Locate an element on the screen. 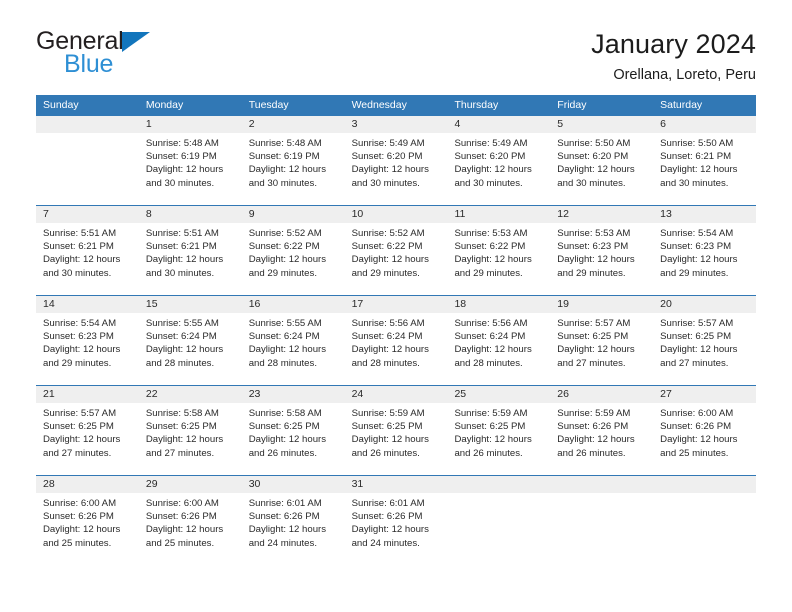  page-title: January 2024 is located at coordinates (673, 44).